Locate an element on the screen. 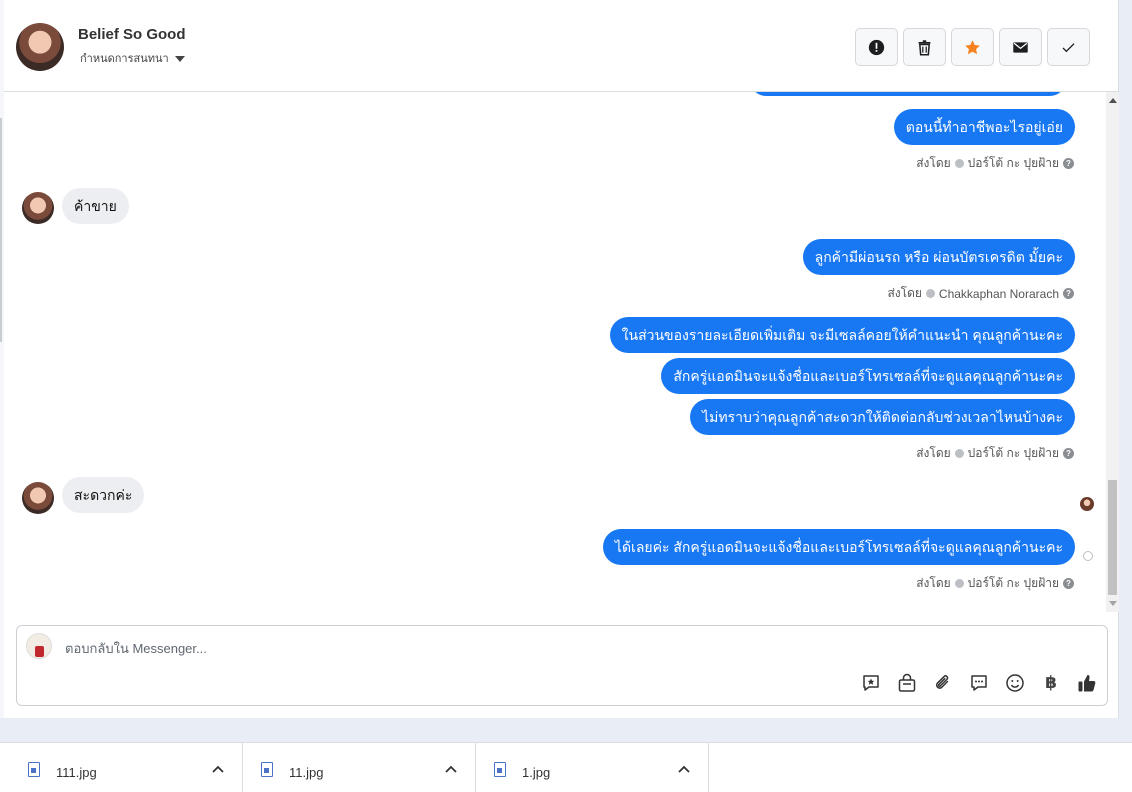 This screenshot has height=792, width=1132. download-item: 1.jpg is located at coordinates (592, 767).